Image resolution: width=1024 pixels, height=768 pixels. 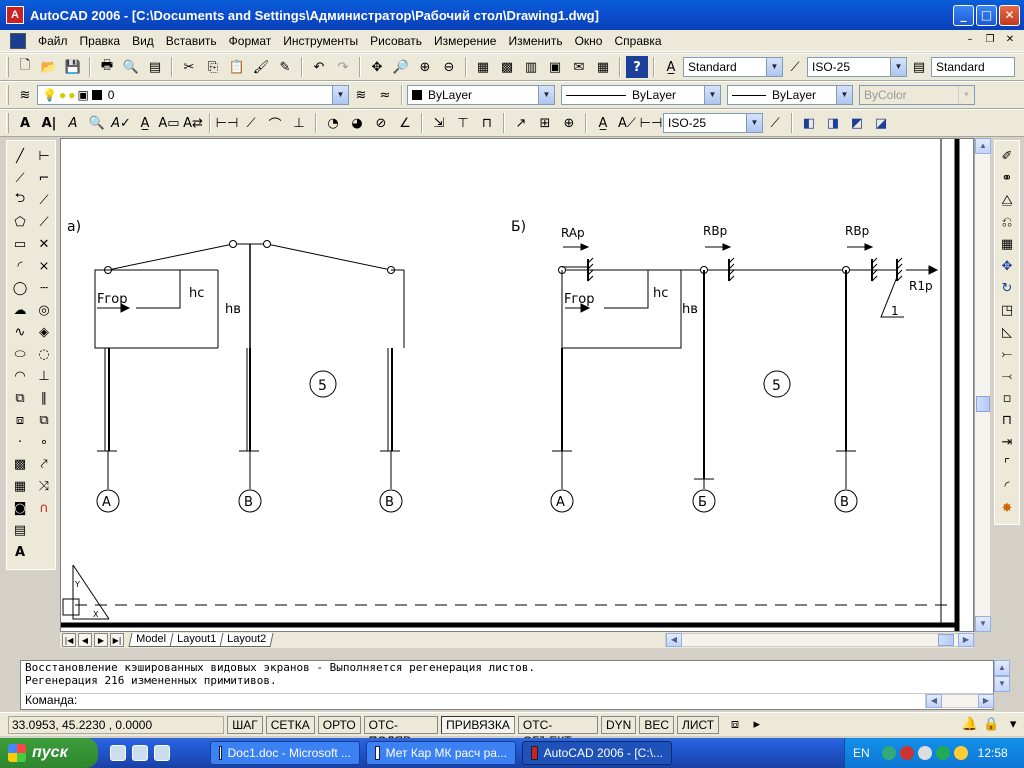 What do you see at coordinates (25, 67) in the screenshot?
I see `new-icon: 🗋` at bounding box center [25, 67].